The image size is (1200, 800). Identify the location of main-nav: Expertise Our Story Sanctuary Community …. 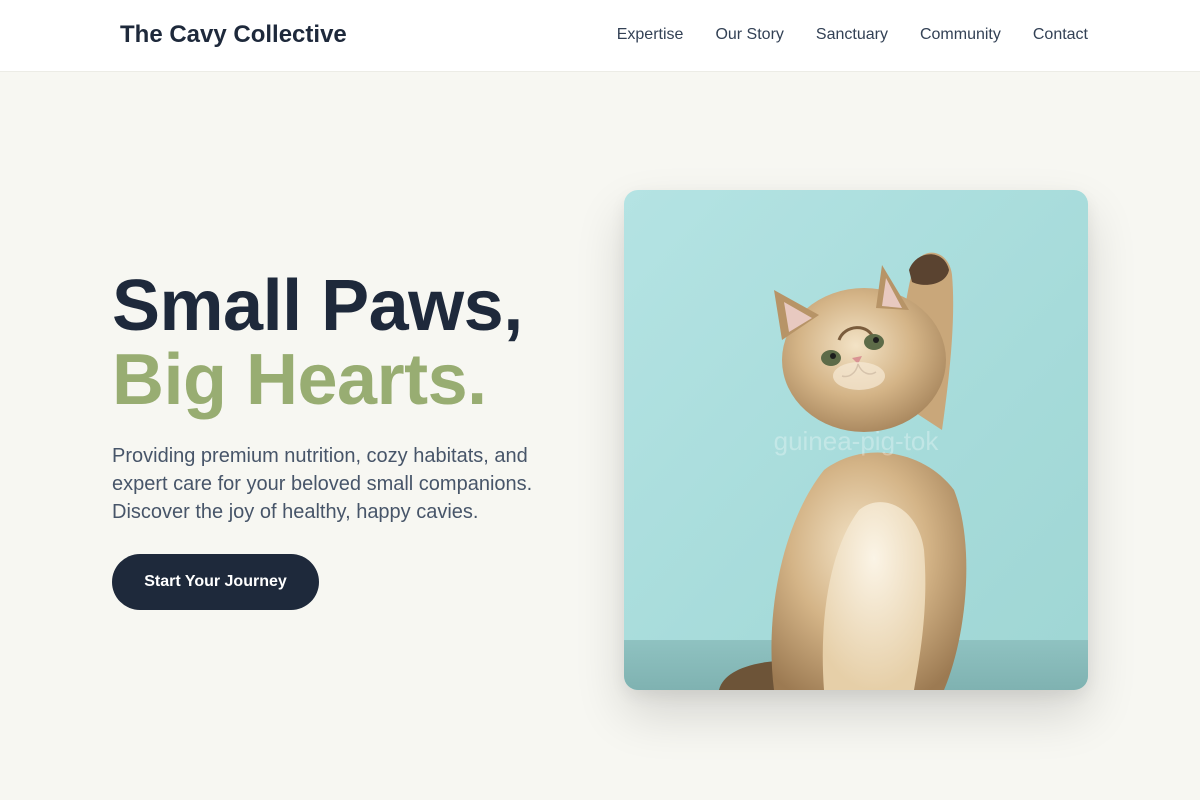
(852, 35).